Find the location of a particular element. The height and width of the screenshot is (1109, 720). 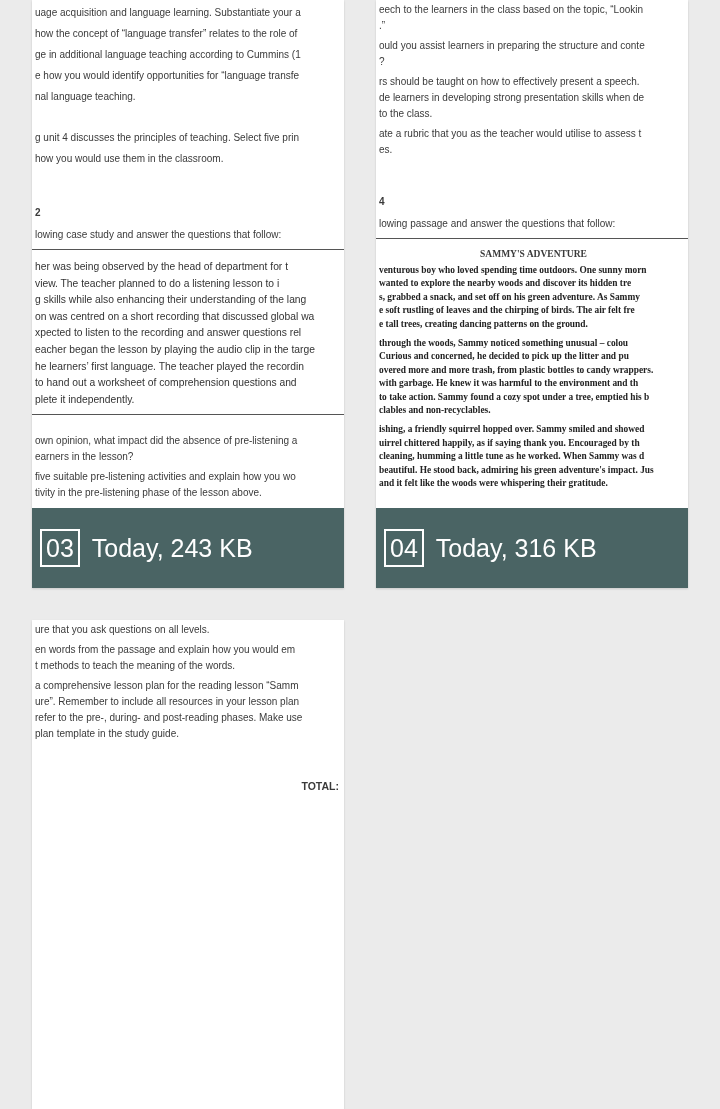

paragraph: en words from the passage and explain how you would em t methods to teach the meaning of the words. is located at coordinates (166, 658).